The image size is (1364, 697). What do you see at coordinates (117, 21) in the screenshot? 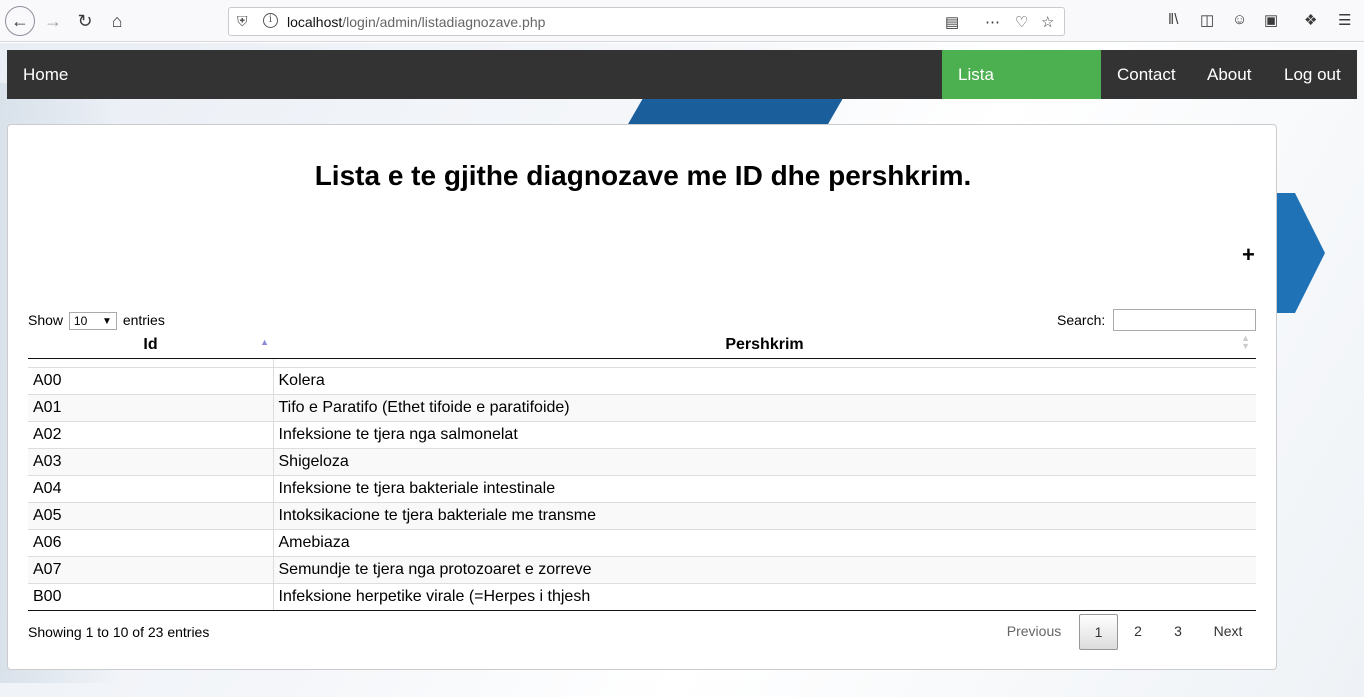
I see `home-icon: ⌂` at bounding box center [117, 21].